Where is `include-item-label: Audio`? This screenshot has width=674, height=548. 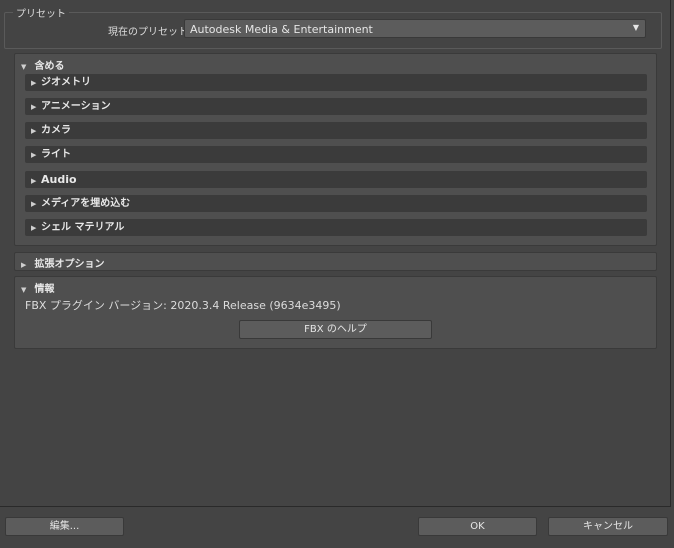
include-item-label: Audio is located at coordinates (59, 179).